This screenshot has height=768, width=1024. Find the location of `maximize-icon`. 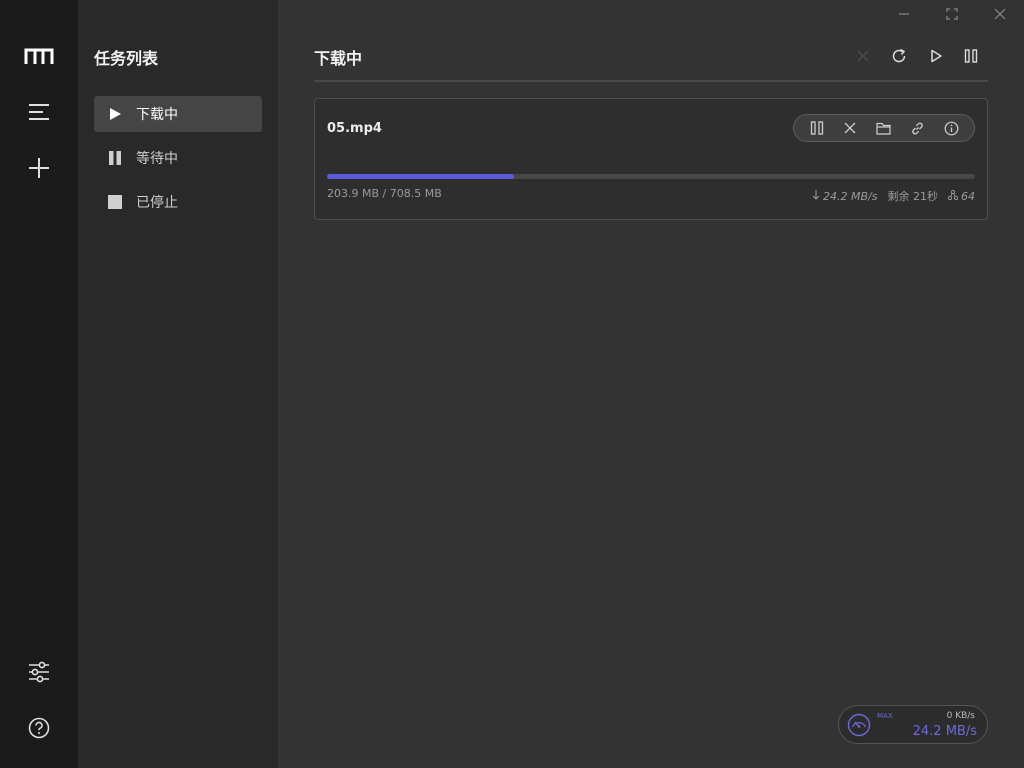

maximize-icon is located at coordinates (952, 14).